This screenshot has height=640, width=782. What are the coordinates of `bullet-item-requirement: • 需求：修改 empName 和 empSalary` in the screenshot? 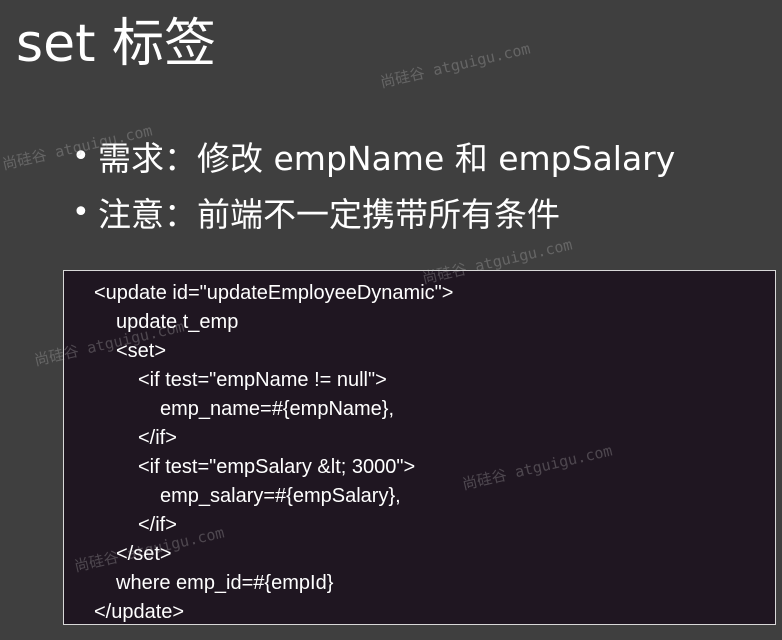 It's located at (373, 156).